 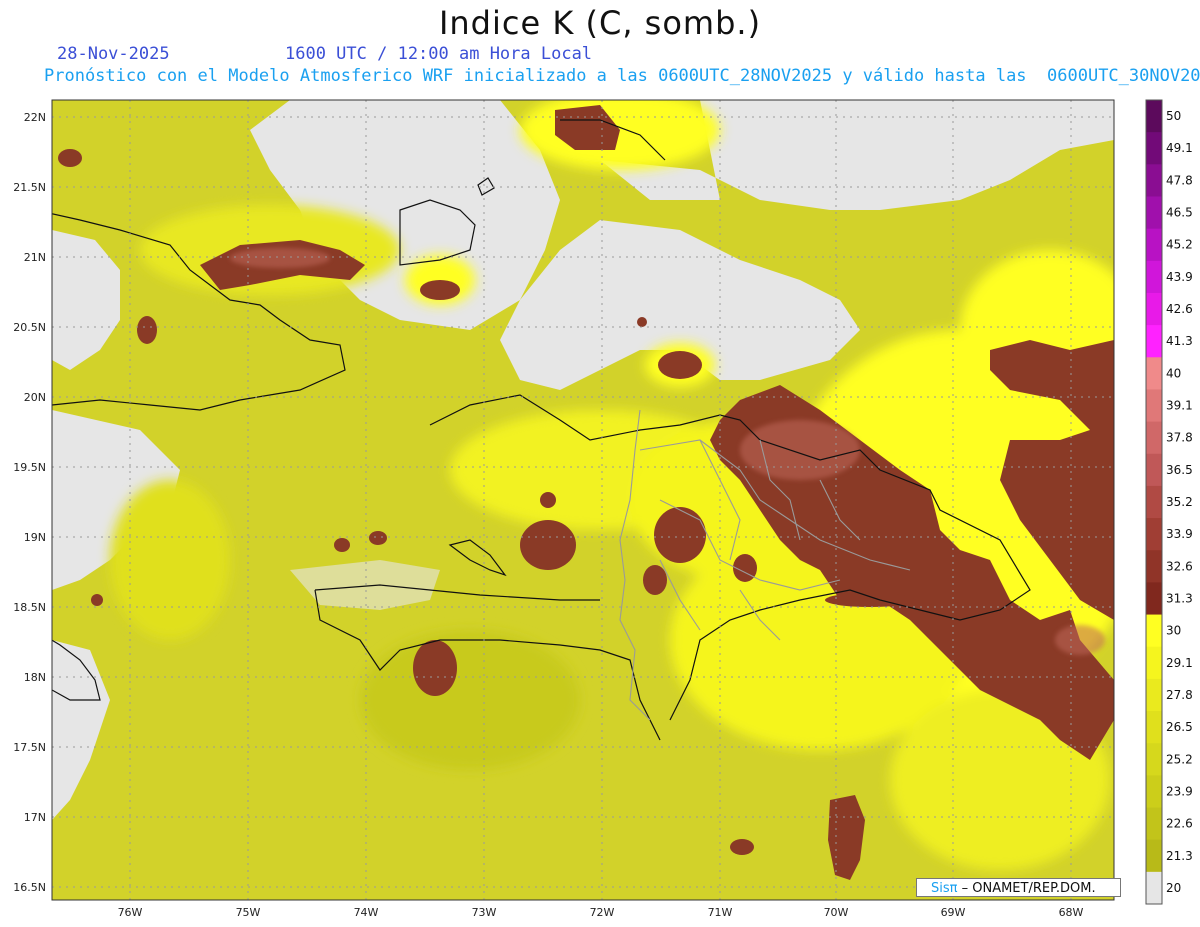 I want to click on lat-label: 19.5N, so click(x=29, y=467).